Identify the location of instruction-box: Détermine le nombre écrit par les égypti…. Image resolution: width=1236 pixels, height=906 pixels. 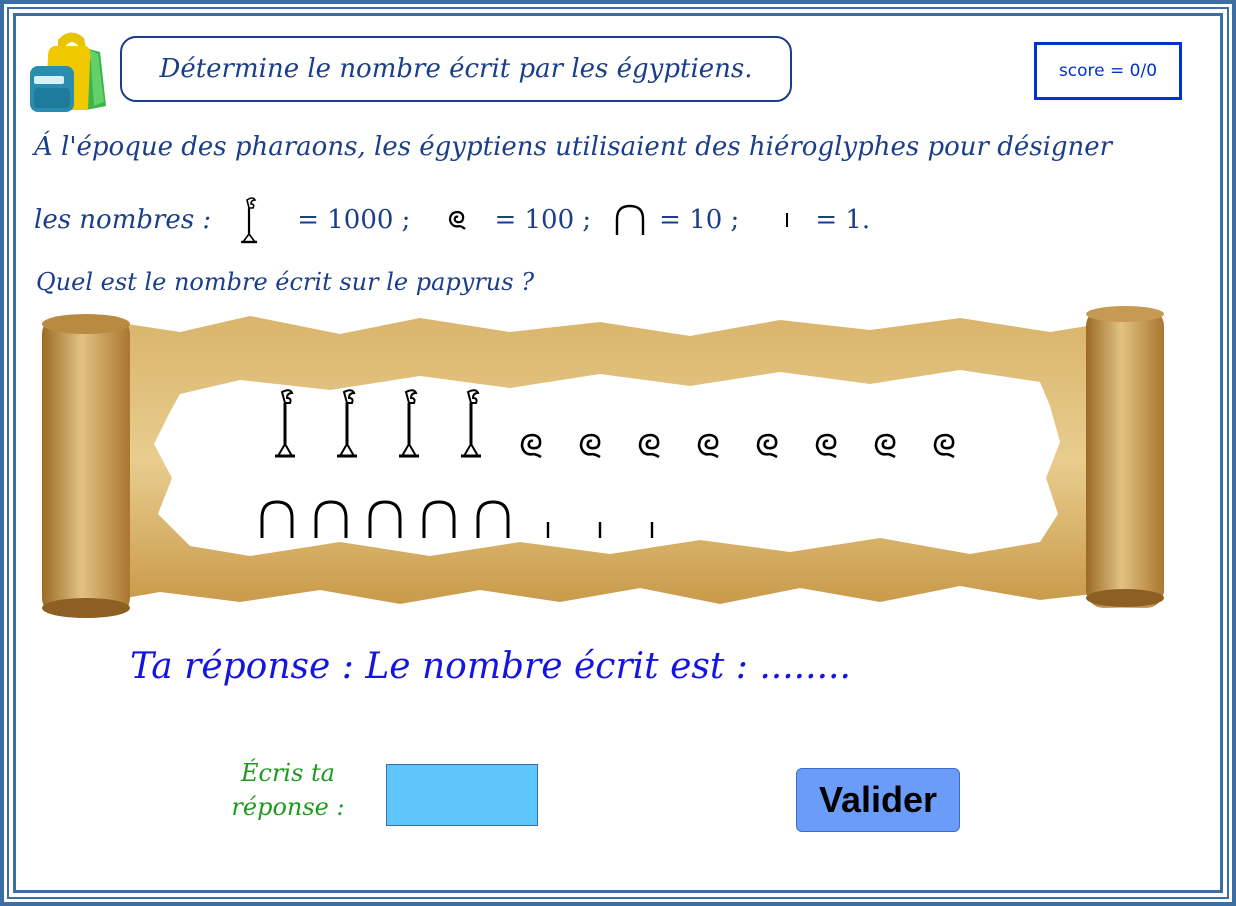
(456, 69).